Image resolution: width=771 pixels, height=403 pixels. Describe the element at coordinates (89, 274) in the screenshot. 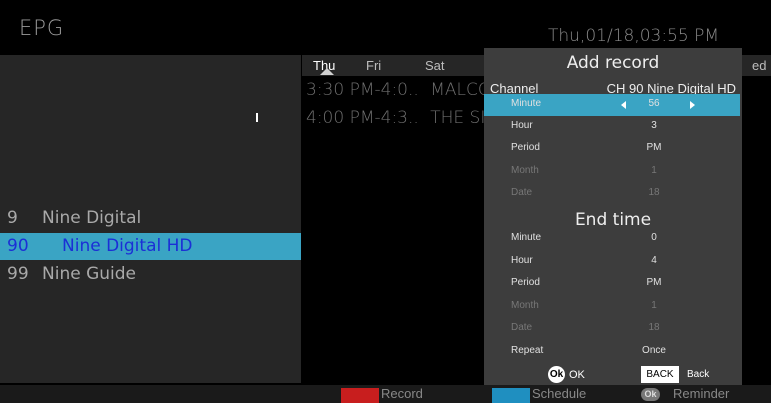

I see `channel-name: Nine Guide` at that location.